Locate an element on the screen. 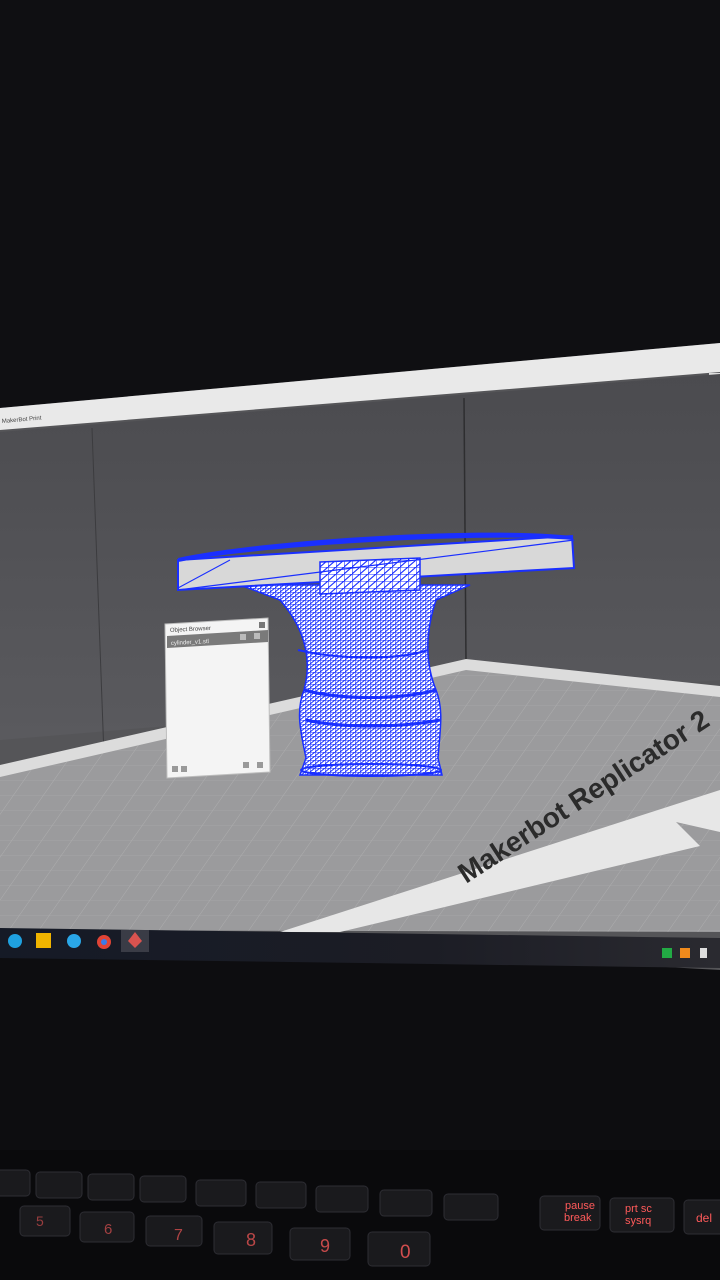  file-explorer-icon is located at coordinates (43, 940).